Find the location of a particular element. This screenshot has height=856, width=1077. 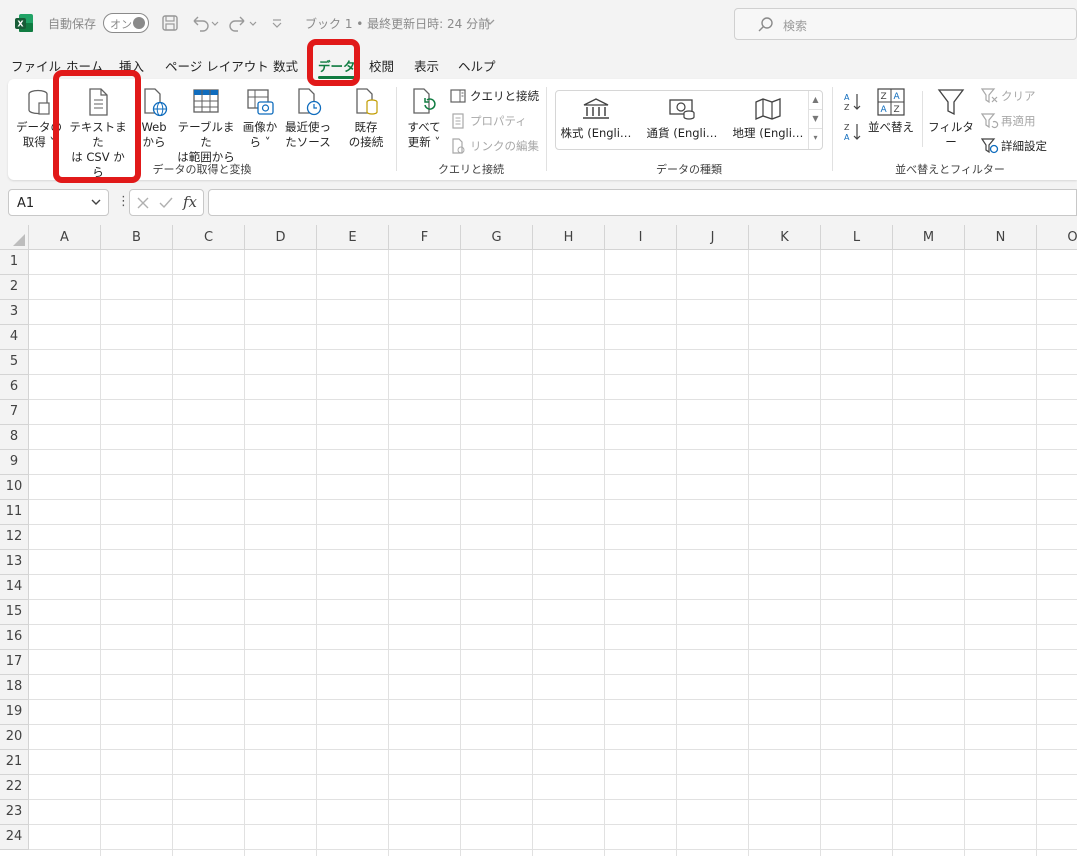

group-label-sort-filter: 並べ替えとフィルター is located at coordinates (950, 169).